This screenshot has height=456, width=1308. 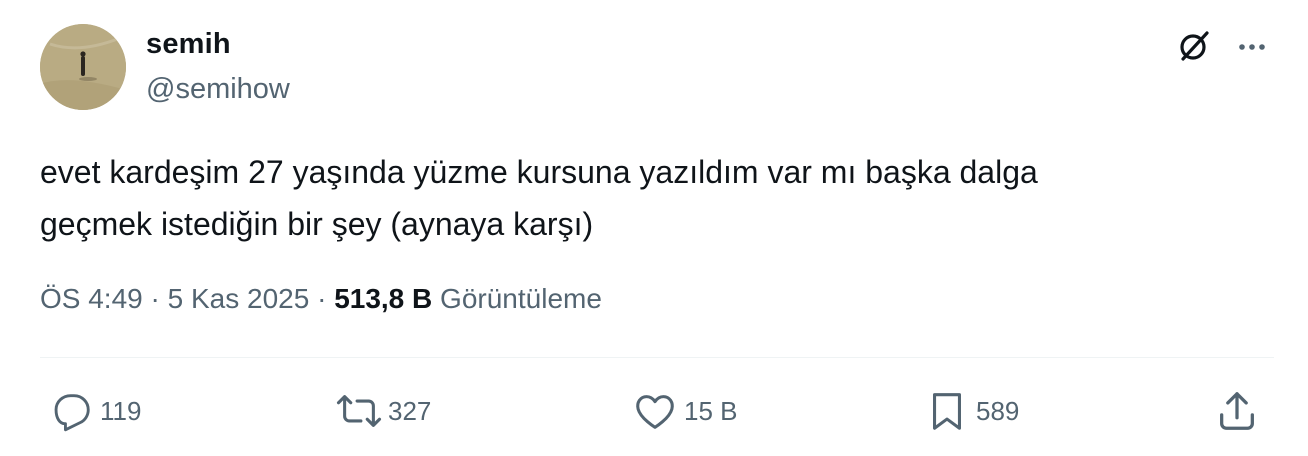 What do you see at coordinates (218, 89) in the screenshot?
I see `author-handle: @semihow` at bounding box center [218, 89].